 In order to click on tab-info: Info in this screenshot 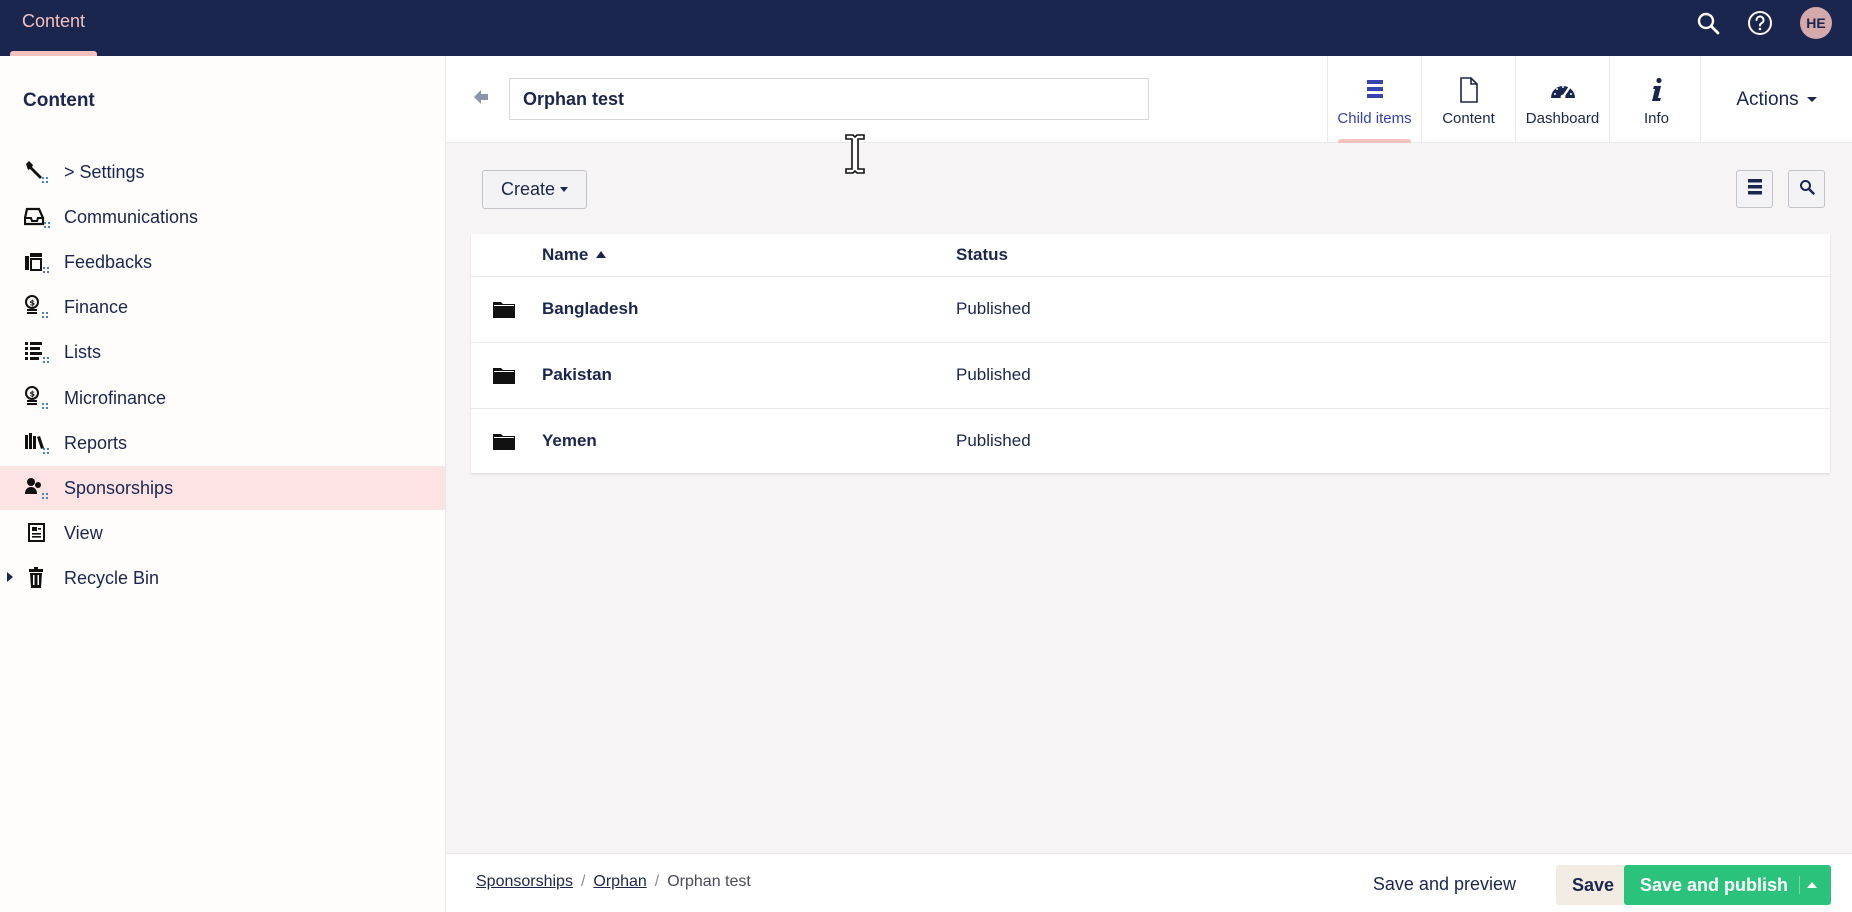, I will do `click(1656, 99)`.